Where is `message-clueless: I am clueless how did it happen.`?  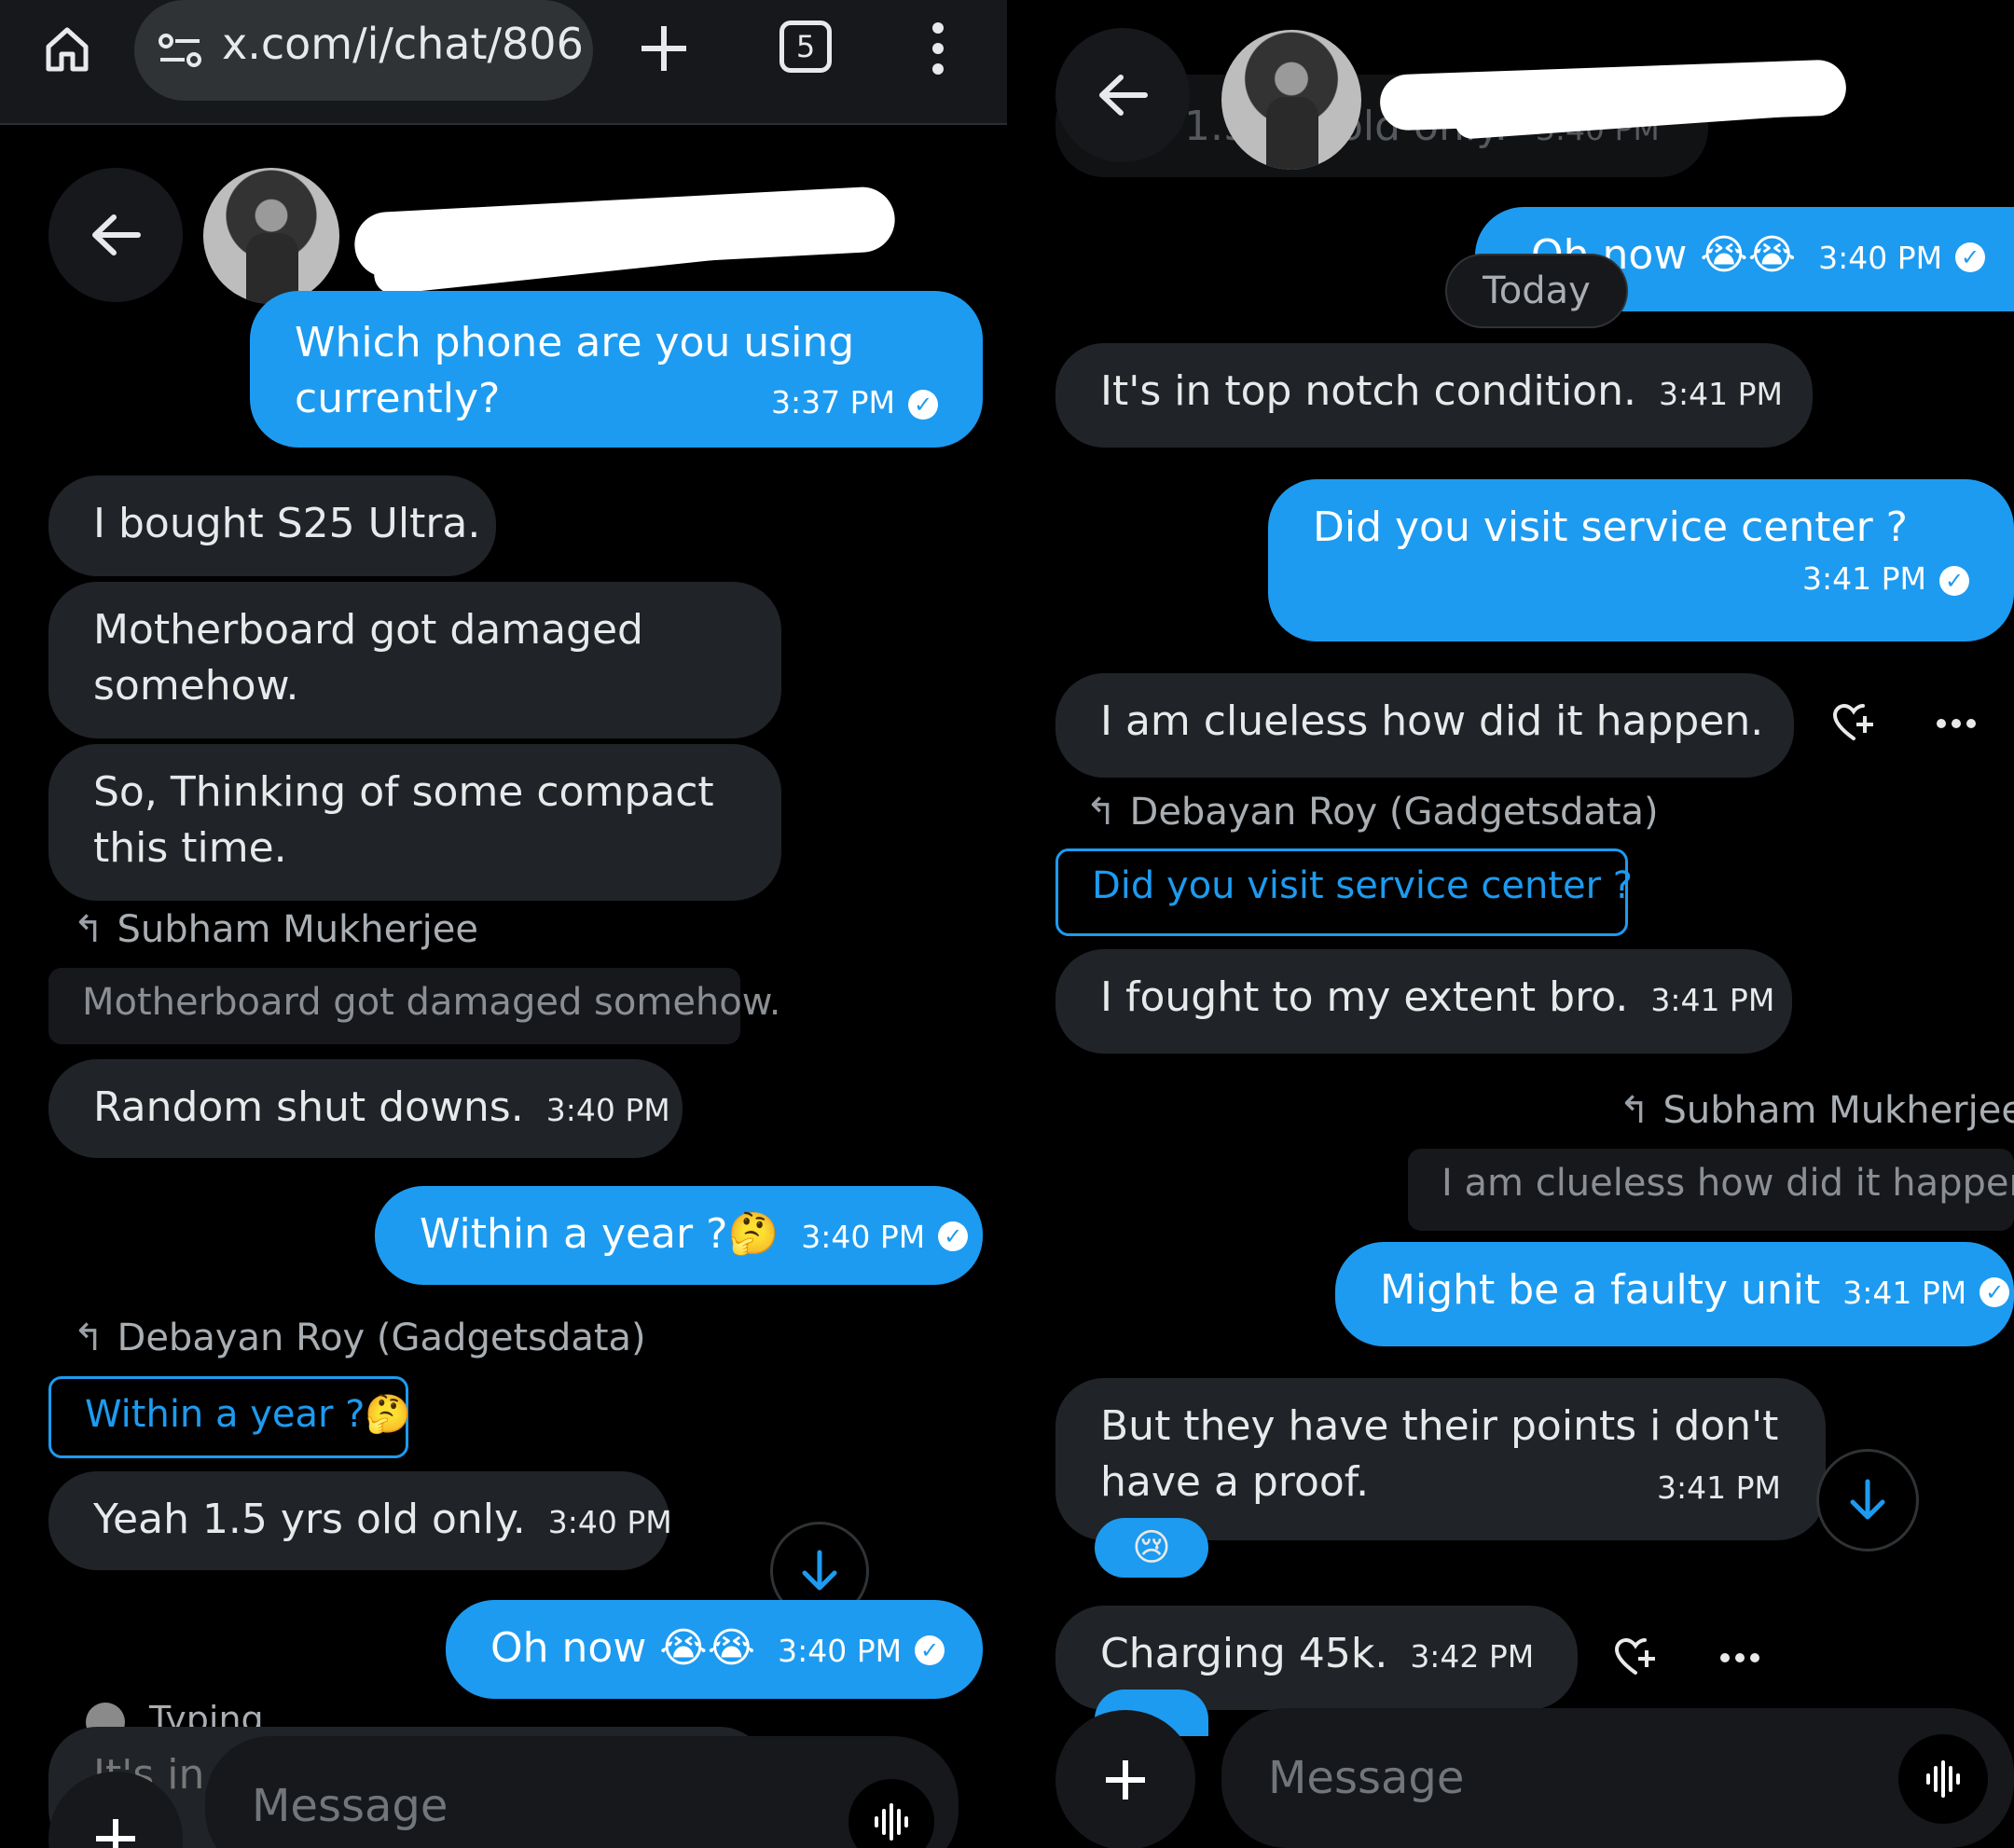 message-clueless: I am clueless how did it happen. is located at coordinates (1424, 725).